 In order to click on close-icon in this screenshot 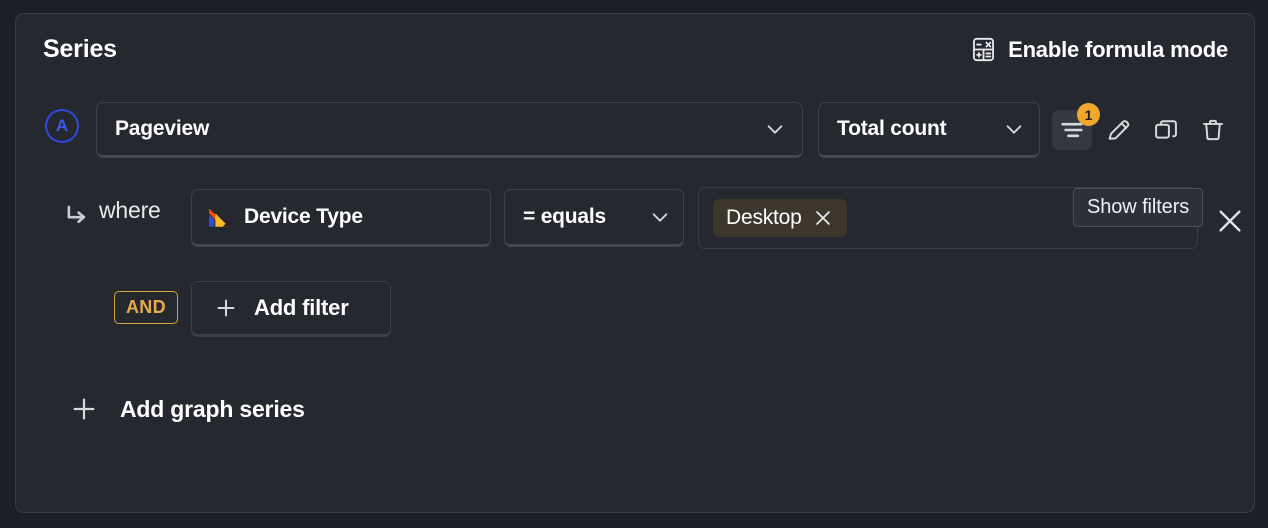, I will do `click(823, 218)`.